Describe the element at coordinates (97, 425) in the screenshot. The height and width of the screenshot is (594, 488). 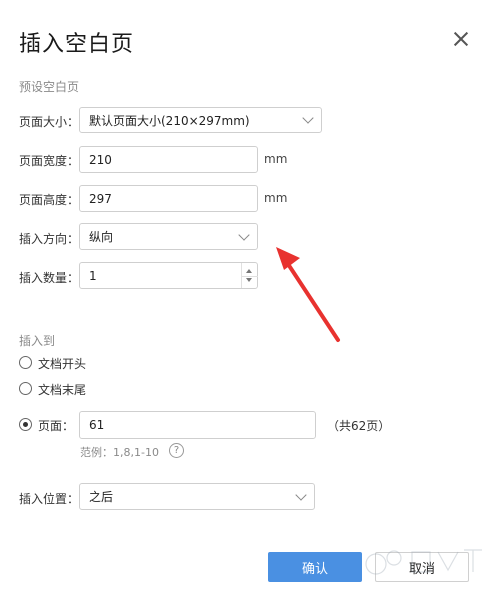
I see `page-number-value: 61` at that location.